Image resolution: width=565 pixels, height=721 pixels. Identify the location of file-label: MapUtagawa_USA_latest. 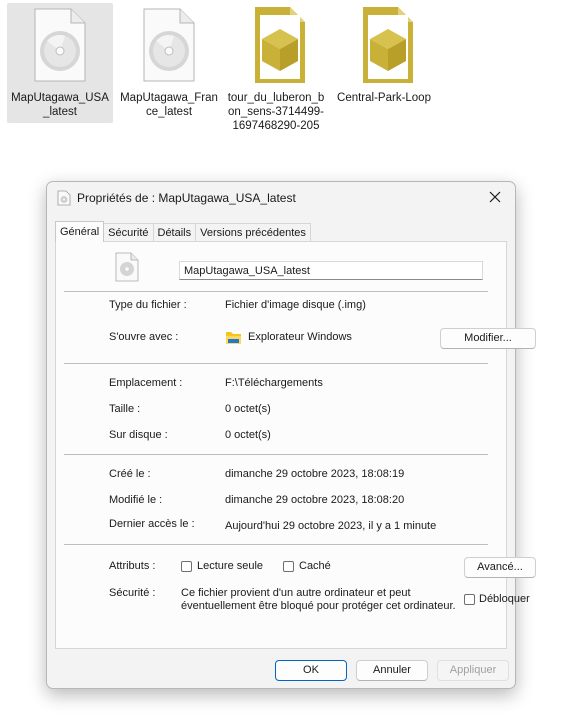
(60, 105).